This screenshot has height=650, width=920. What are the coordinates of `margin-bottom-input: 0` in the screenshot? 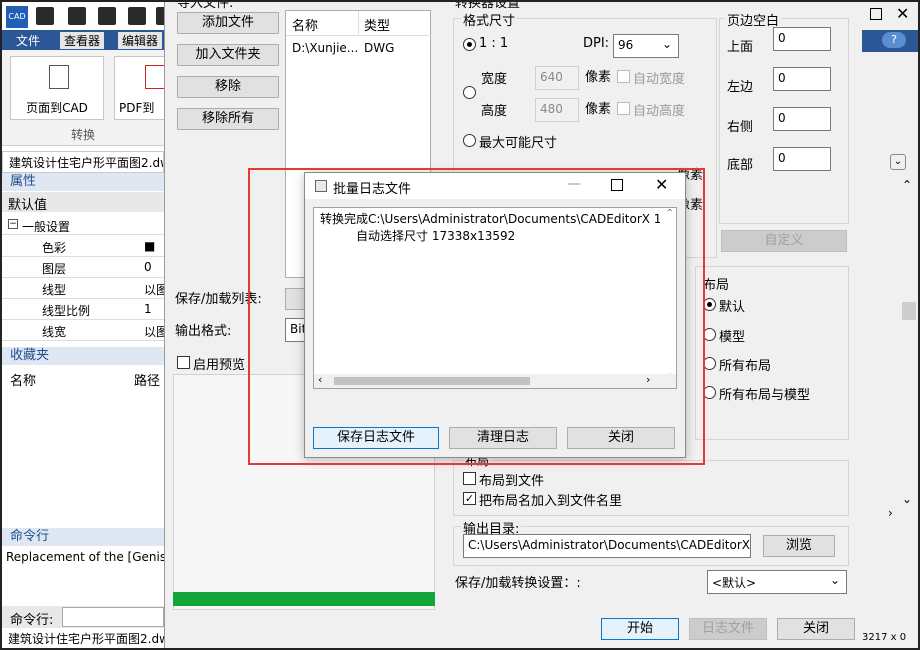 It's located at (802, 159).